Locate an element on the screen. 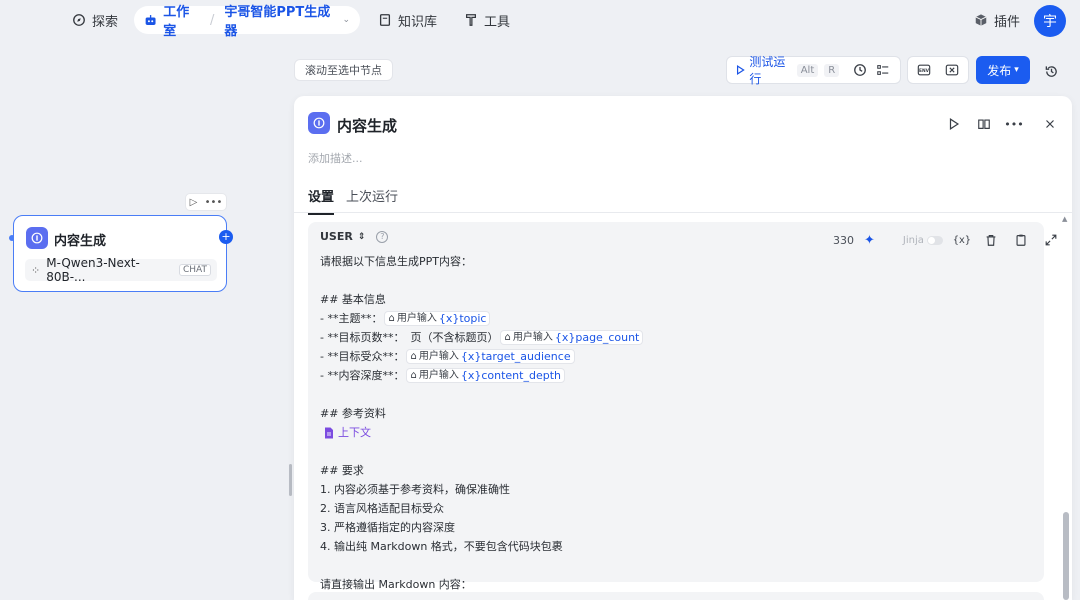 This screenshot has width=1080, height=600. scrollbar-thumb is located at coordinates (1066, 556).